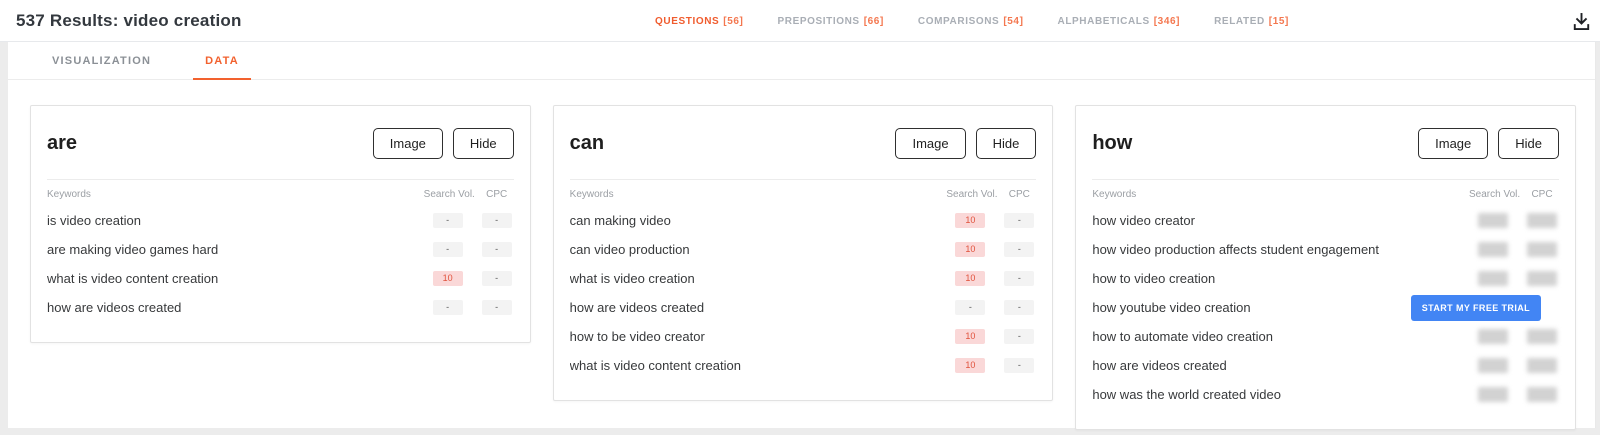  Describe the element at coordinates (1112, 143) in the screenshot. I see `card-title: how` at that location.